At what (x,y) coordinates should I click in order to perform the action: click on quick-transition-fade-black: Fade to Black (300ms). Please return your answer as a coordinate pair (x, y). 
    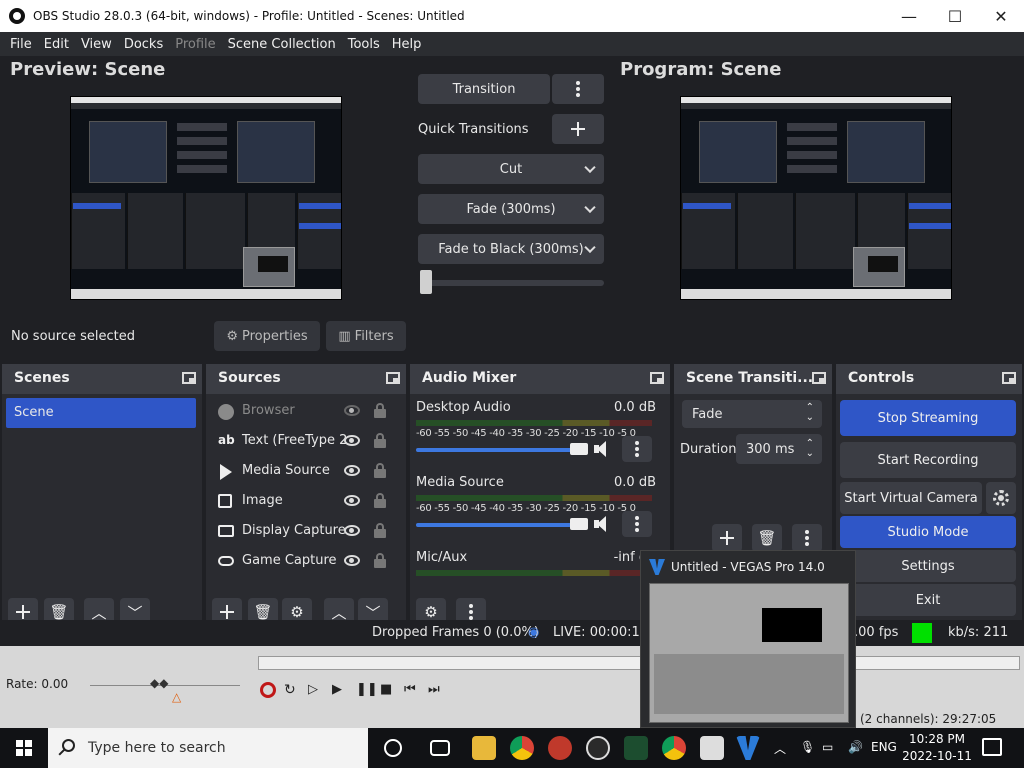
    Looking at the image, I should click on (511, 249).